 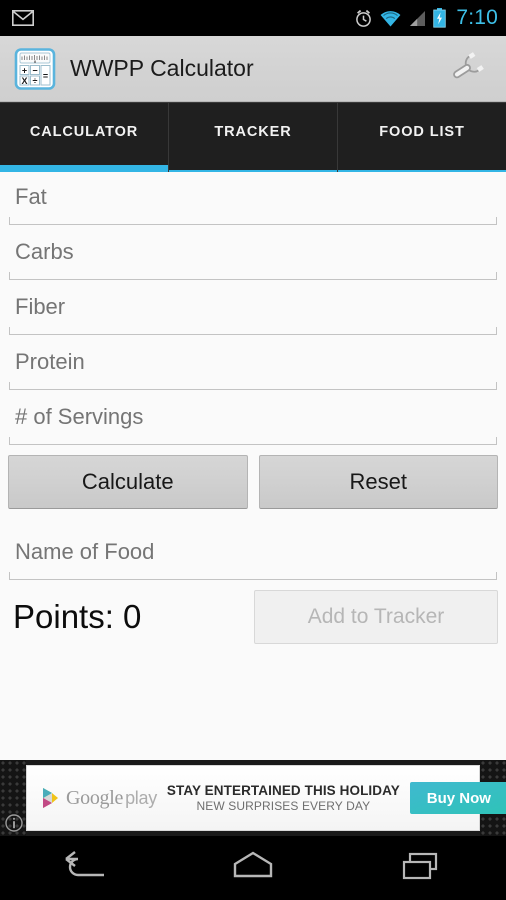 What do you see at coordinates (283, 805) in the screenshot?
I see `ad-subhead: NEW SURPRISES EVERY DAY` at bounding box center [283, 805].